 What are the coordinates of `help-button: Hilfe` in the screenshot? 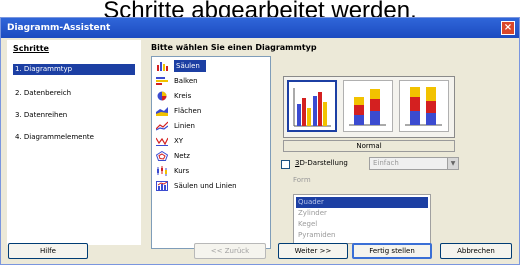 It's located at (48, 251).